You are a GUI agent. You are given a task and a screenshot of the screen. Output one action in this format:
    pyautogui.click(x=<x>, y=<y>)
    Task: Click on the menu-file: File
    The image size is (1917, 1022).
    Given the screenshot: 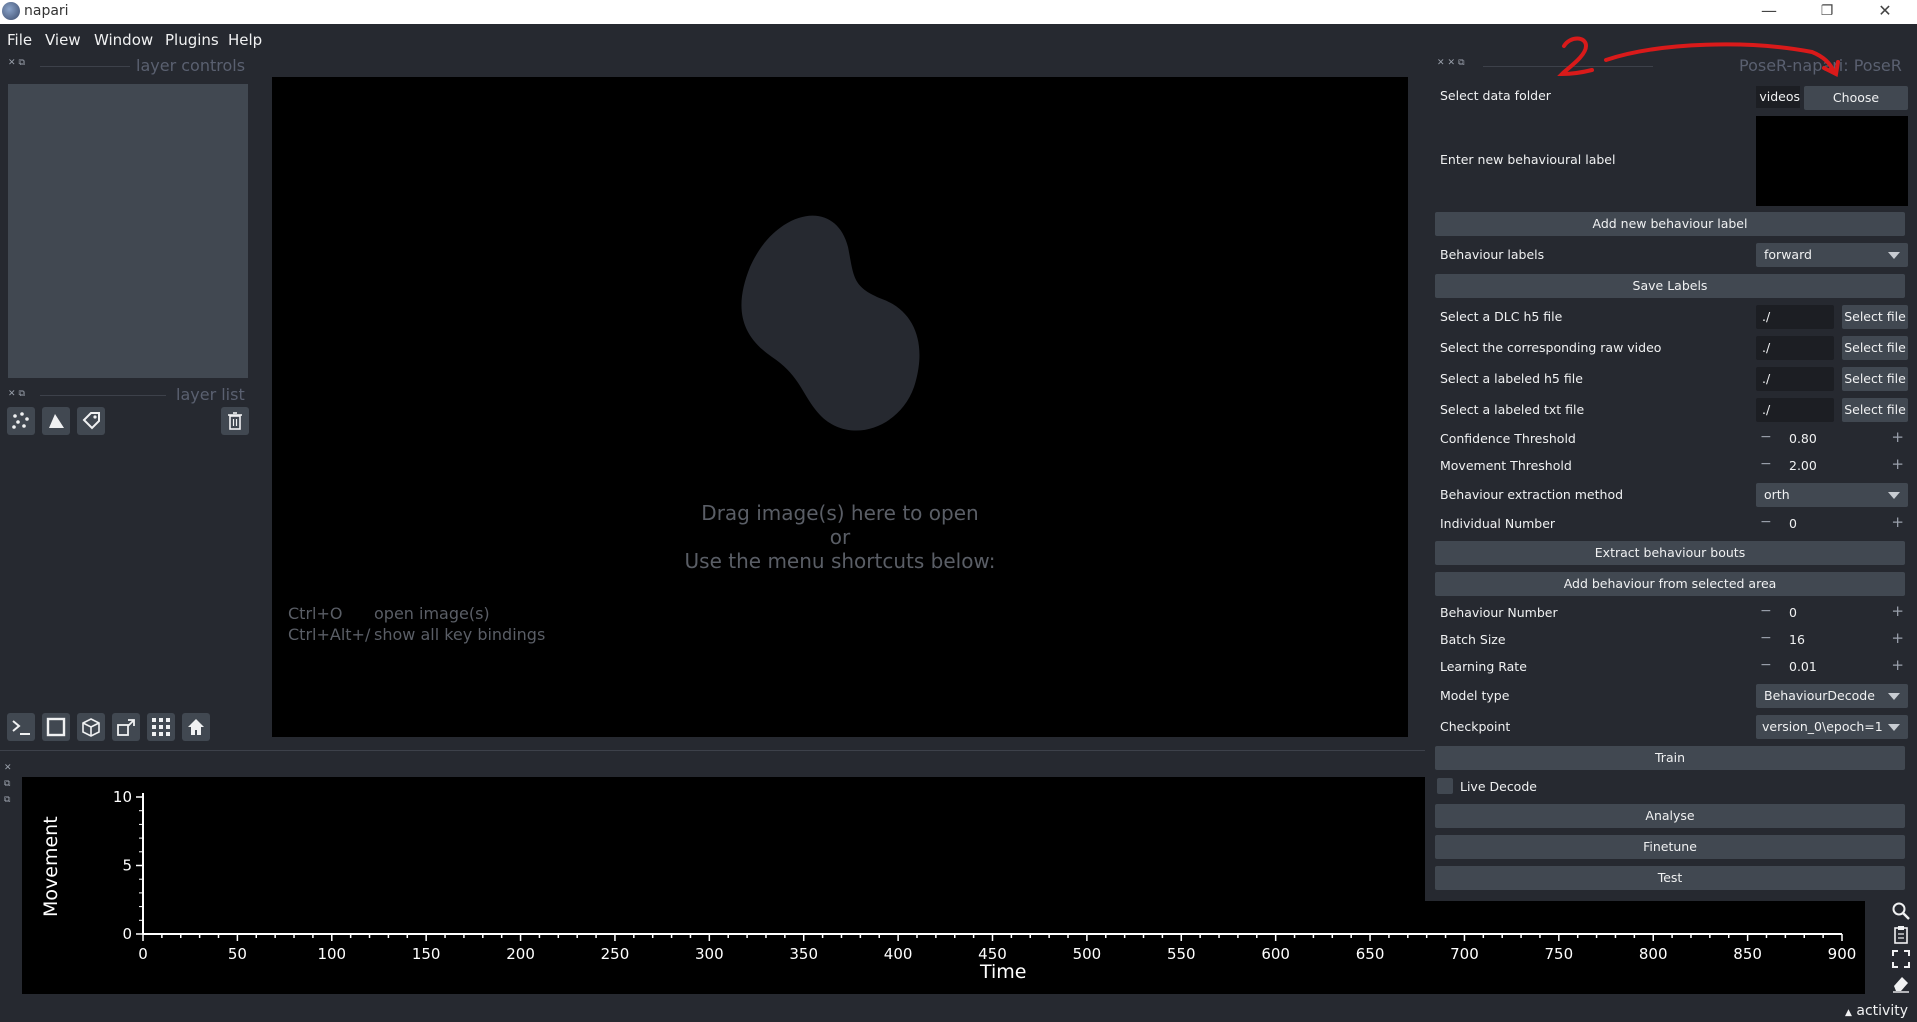 What is the action you would take?
    pyautogui.click(x=19, y=40)
    